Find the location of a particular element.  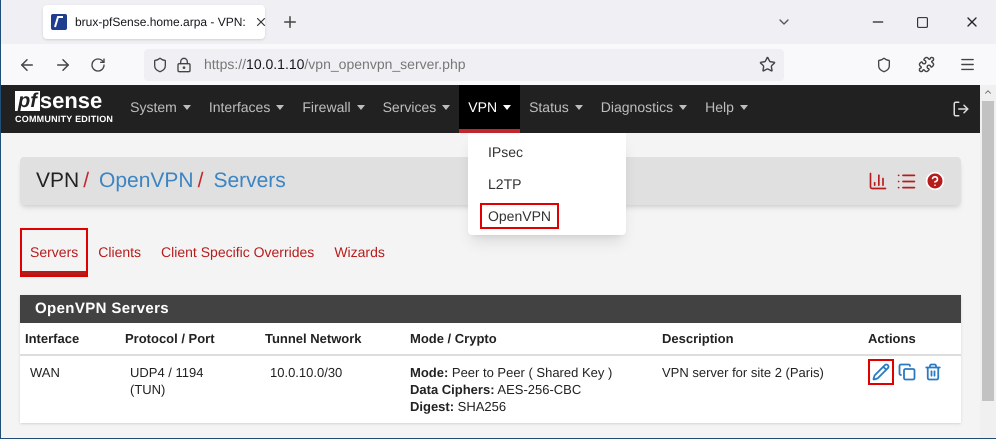

table-cell-line: (TUN) is located at coordinates (148, 389).